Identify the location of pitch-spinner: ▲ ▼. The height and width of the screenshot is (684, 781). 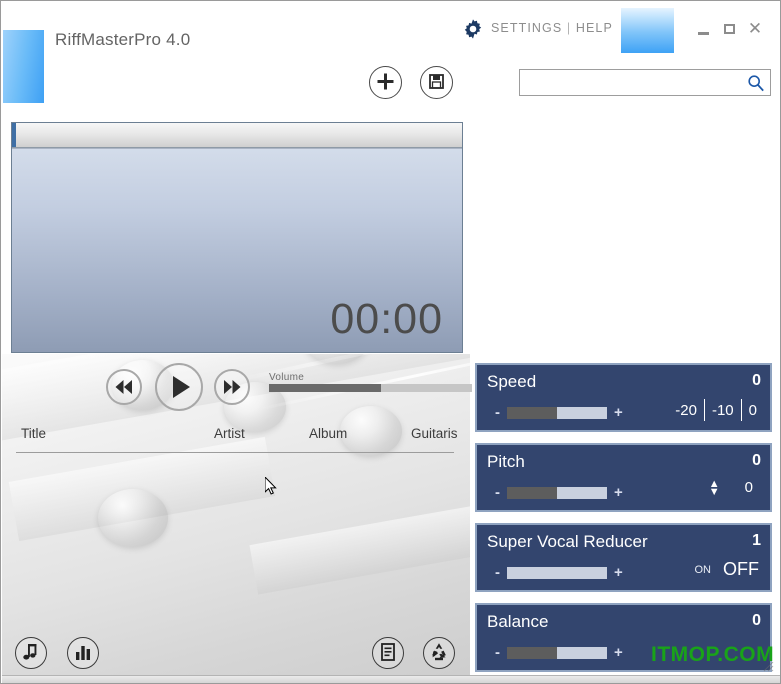
(714, 487).